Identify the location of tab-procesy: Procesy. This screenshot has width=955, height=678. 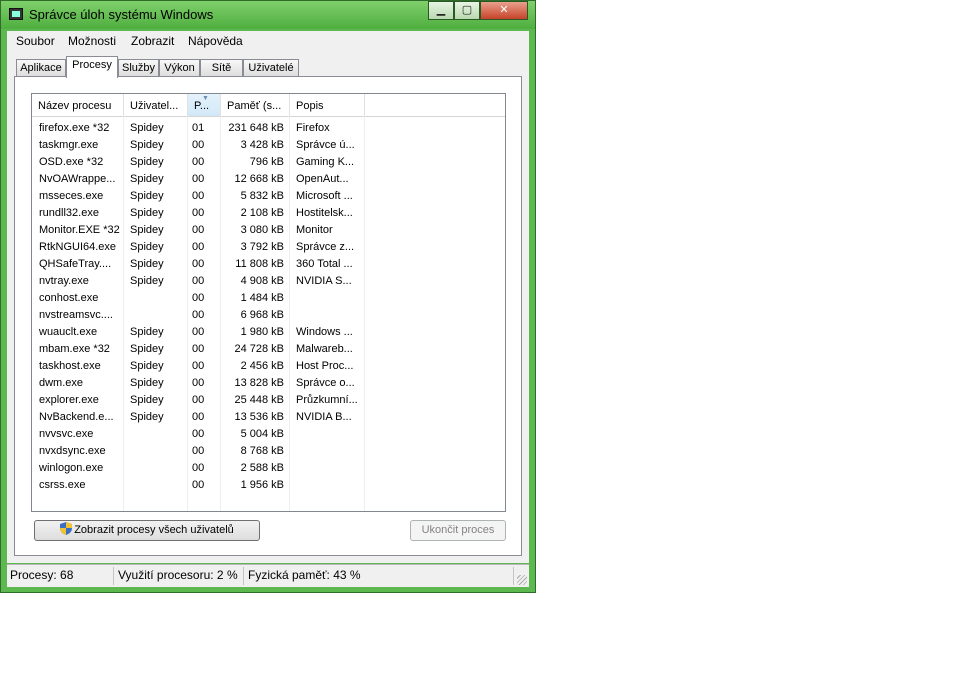
(92, 67).